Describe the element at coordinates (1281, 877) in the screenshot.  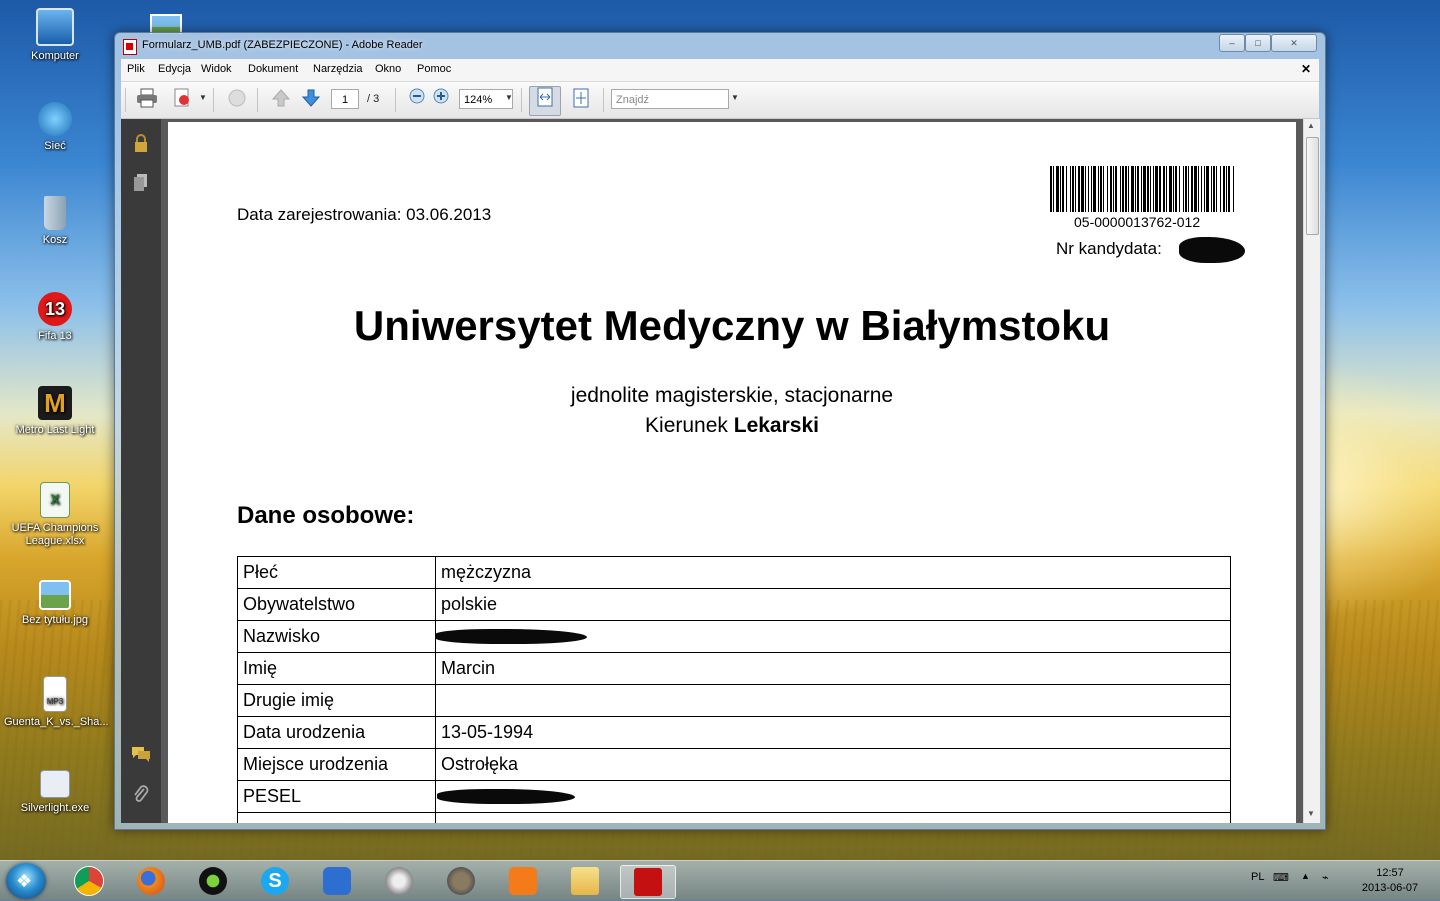
I see `keyboard-icon: ⌨` at that location.